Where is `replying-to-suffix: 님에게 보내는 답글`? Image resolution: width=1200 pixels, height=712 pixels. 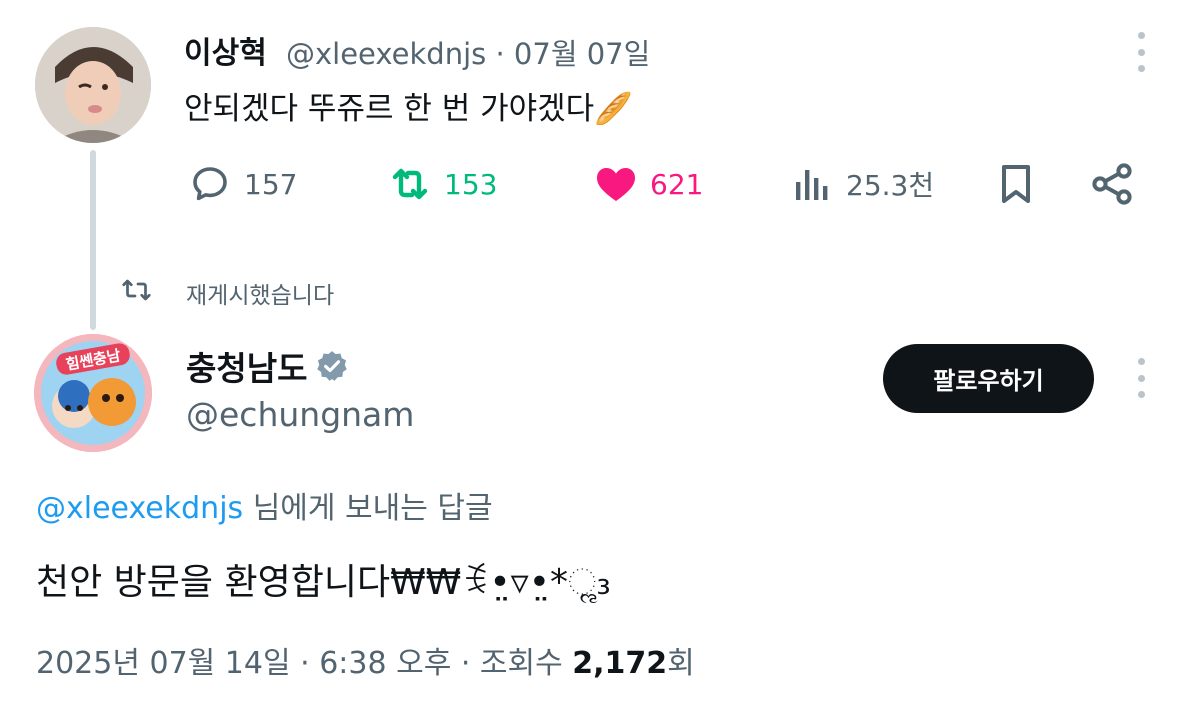
replying-to-suffix: 님에게 보내는 답글 is located at coordinates (368, 508).